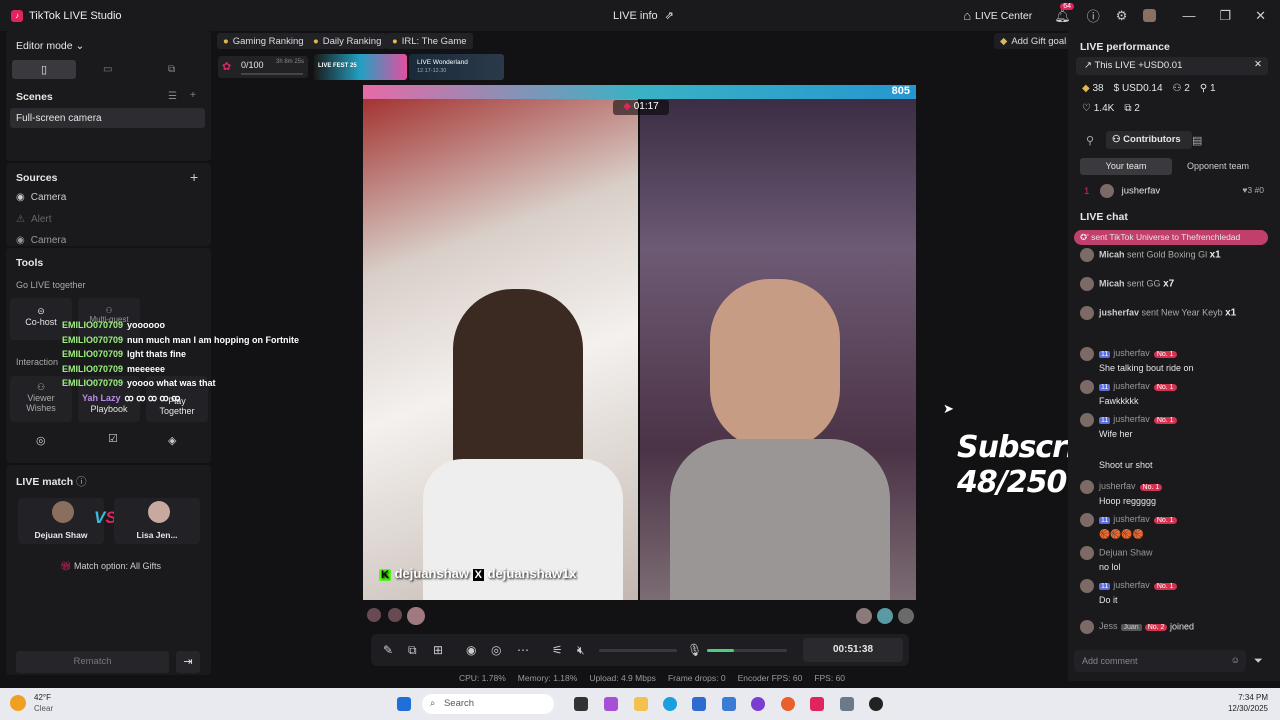  I want to click on bell-icon: 🔔︎ 64, so click(1064, 13).